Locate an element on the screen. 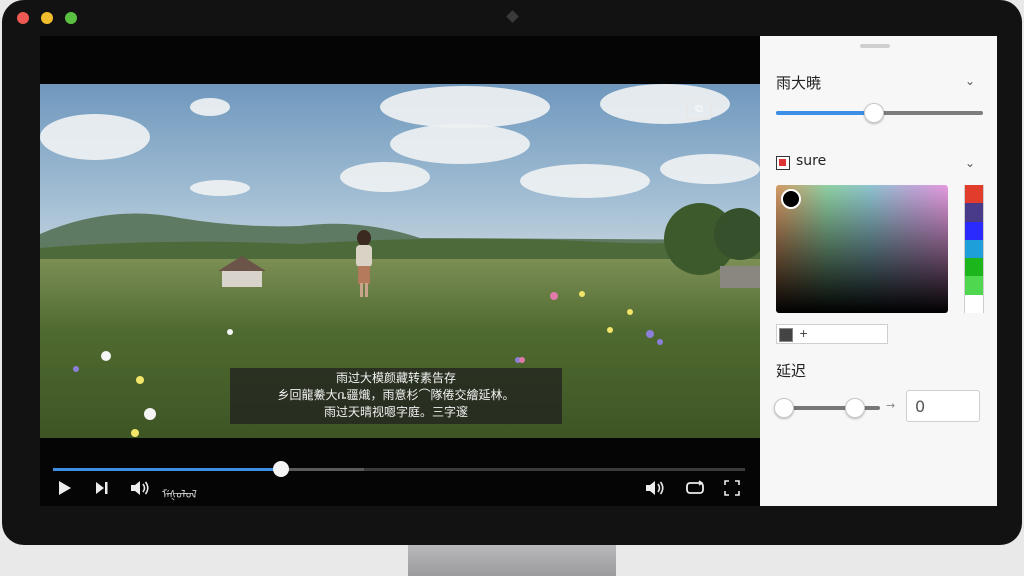 Image resolution: width=1024 pixels, height=576 pixels. play-button is located at coordinates (65, 488).